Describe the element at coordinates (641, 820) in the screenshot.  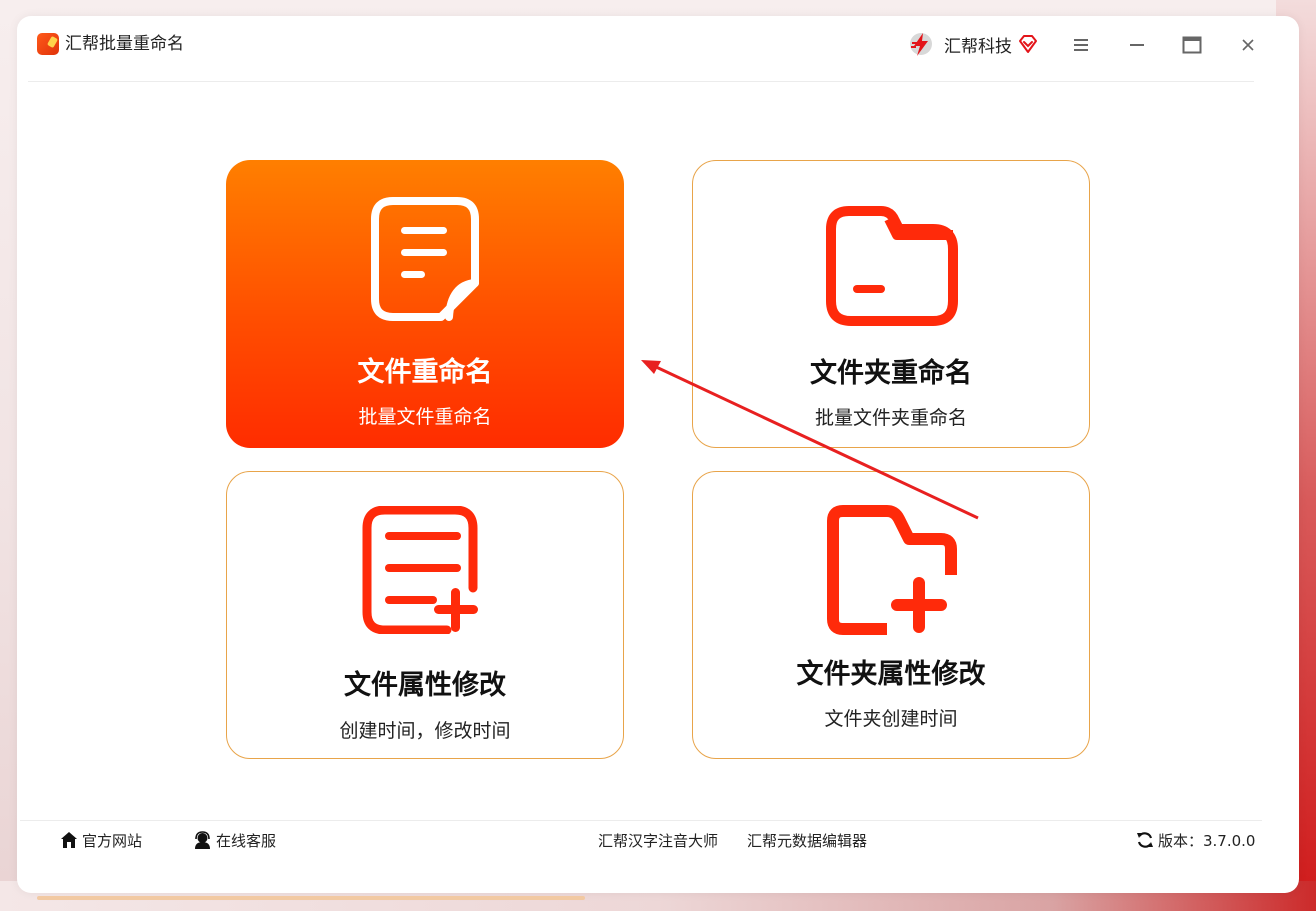
I see `footer-divider` at that location.